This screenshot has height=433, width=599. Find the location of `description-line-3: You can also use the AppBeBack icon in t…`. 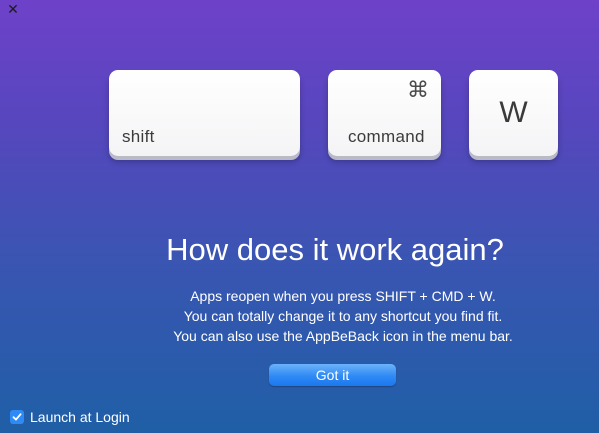

description-line-3: You can also use the AppBeBack icon in t… is located at coordinates (343, 336).